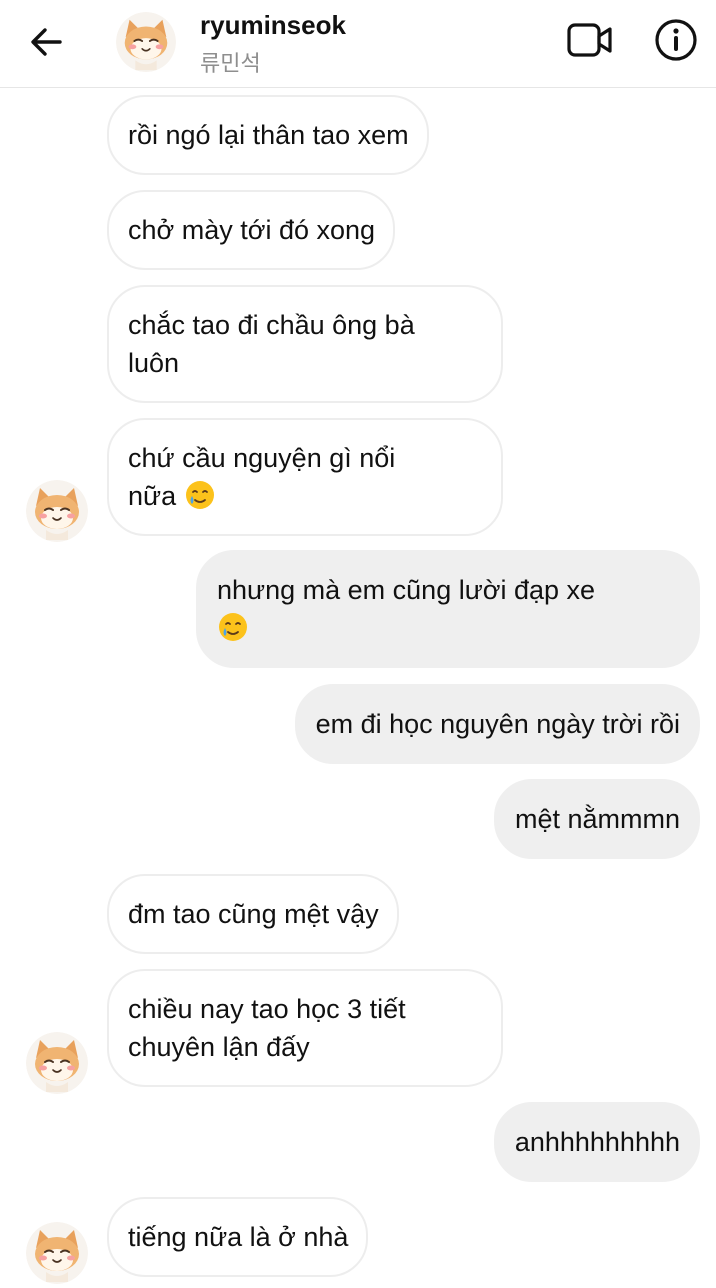  What do you see at coordinates (152, 496) in the screenshot?
I see `message-text: nữa` at bounding box center [152, 496].